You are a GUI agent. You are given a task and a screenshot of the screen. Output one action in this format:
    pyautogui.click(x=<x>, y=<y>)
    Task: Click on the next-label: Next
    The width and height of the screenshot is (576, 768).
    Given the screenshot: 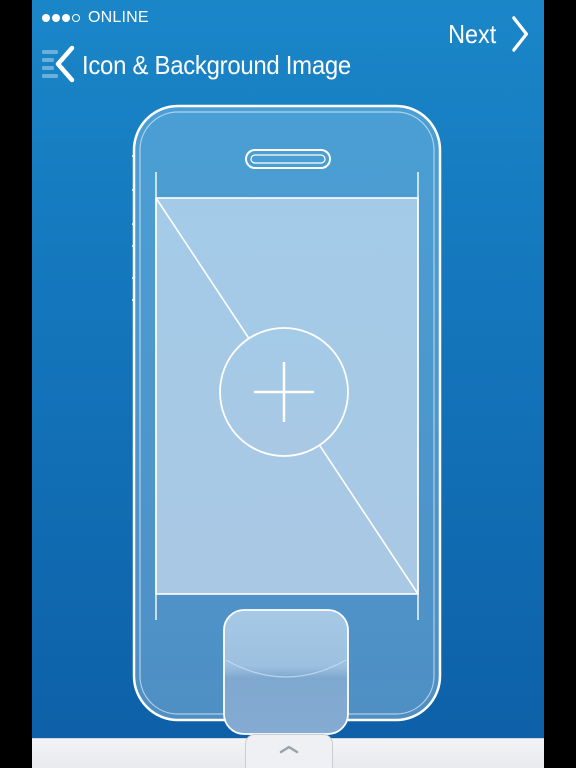 What is the action you would take?
    pyautogui.click(x=471, y=33)
    